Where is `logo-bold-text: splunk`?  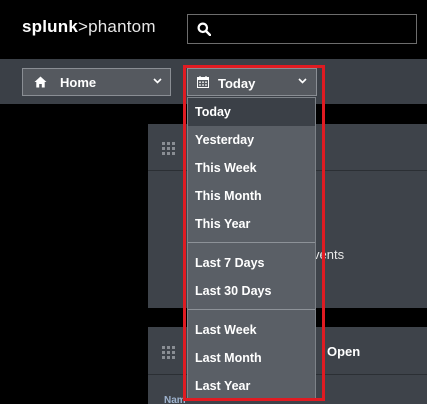 logo-bold-text: splunk is located at coordinates (50, 26).